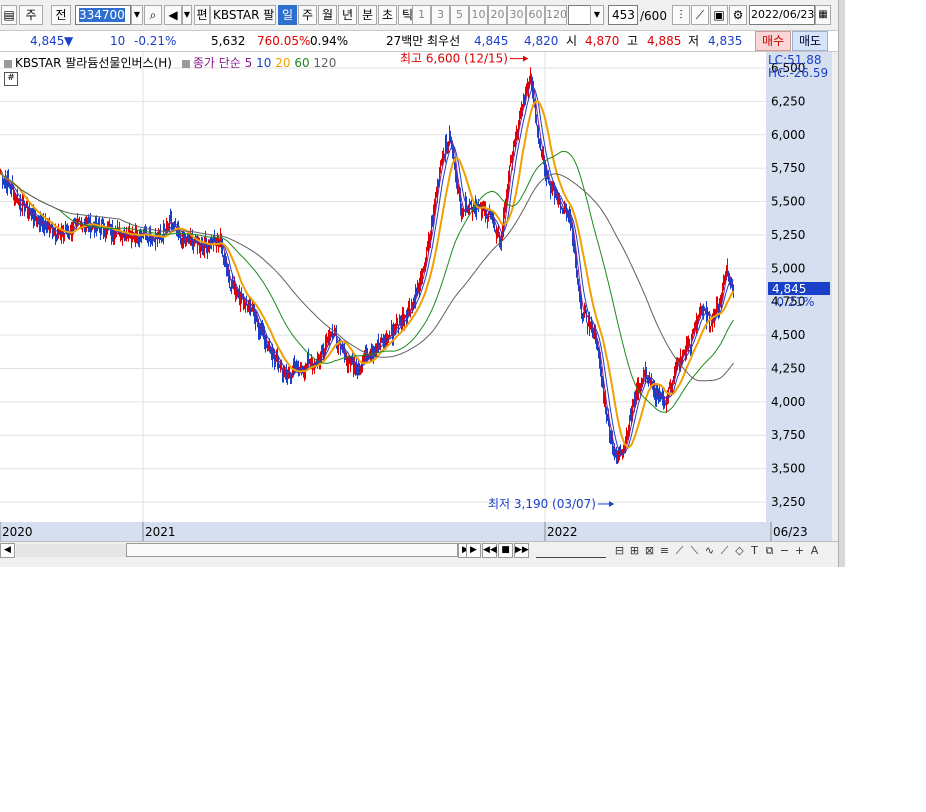 The width and height of the screenshot is (926, 812). Describe the element at coordinates (633, 41) in the screenshot. I see `high-label: 고` at that location.